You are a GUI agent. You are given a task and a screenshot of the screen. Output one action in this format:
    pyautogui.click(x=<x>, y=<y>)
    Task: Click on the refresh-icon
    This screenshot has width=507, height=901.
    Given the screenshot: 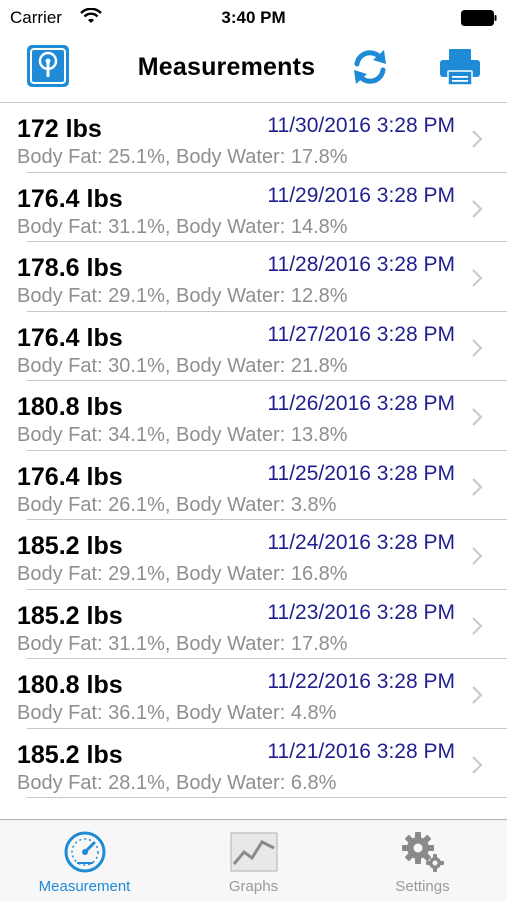 What is the action you would take?
    pyautogui.click(x=370, y=67)
    